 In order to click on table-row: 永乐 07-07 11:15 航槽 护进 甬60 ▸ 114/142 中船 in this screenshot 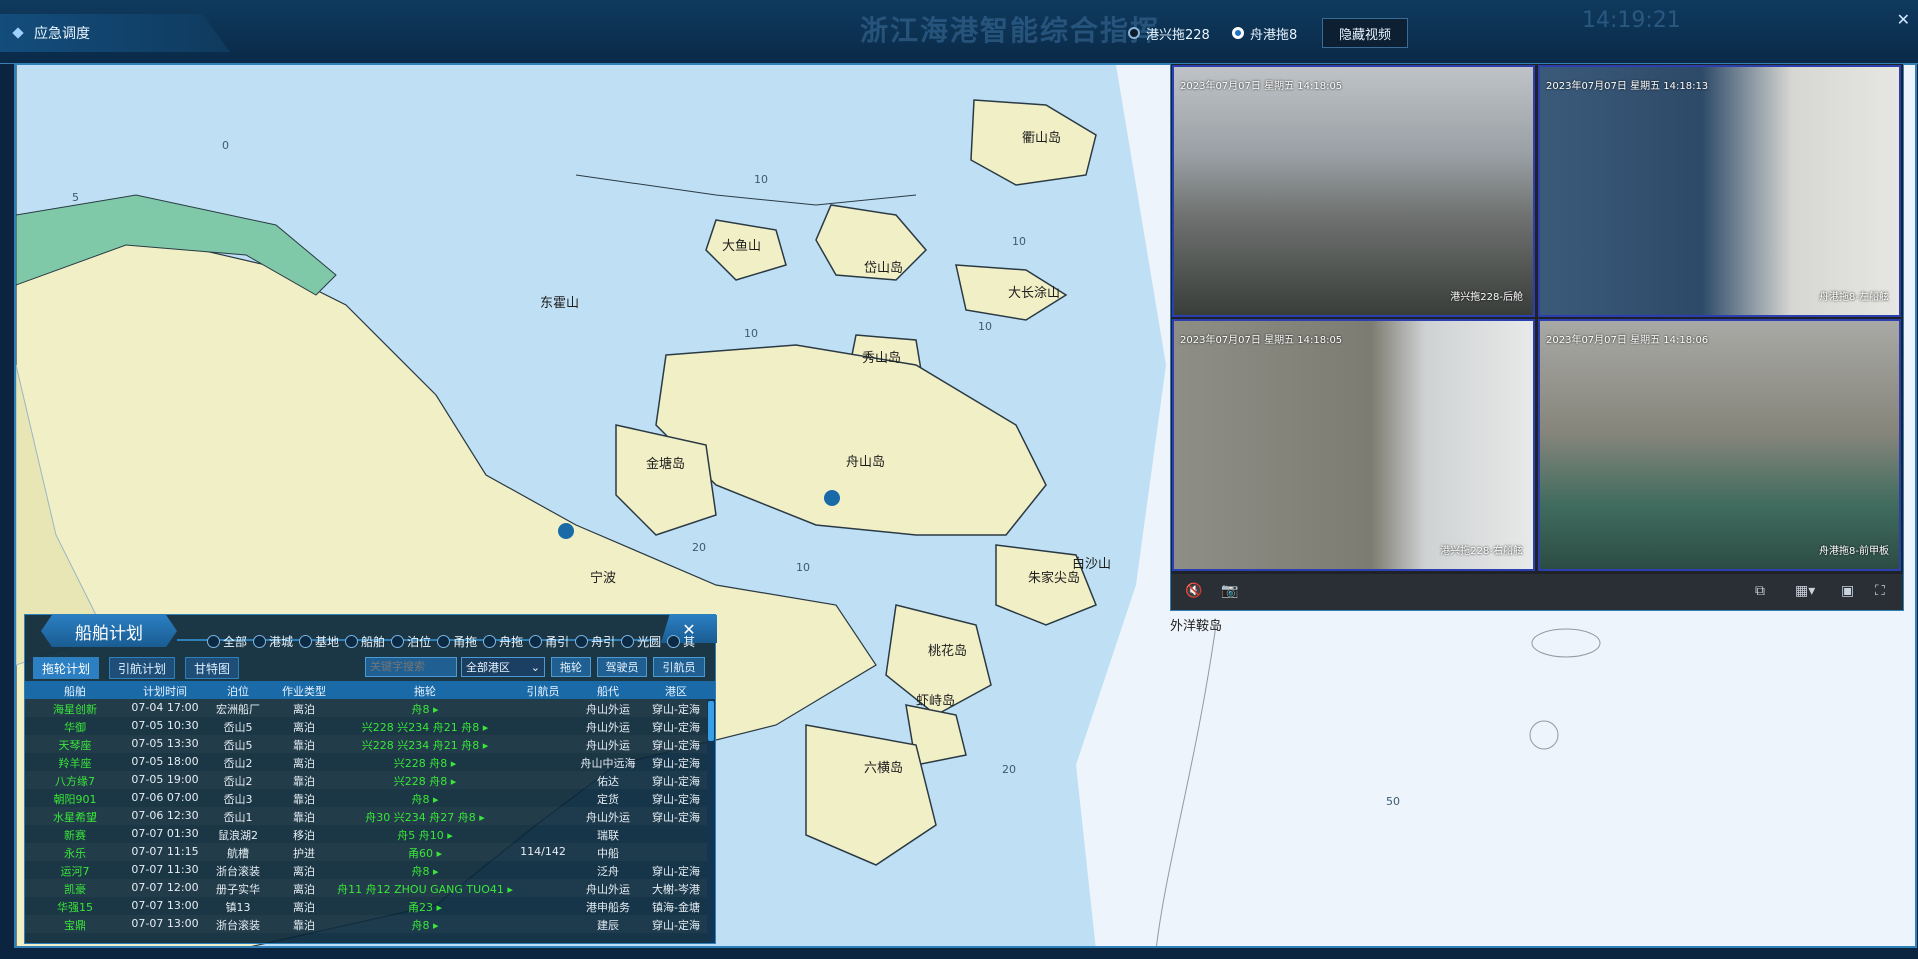, I will do `click(366, 852)`.